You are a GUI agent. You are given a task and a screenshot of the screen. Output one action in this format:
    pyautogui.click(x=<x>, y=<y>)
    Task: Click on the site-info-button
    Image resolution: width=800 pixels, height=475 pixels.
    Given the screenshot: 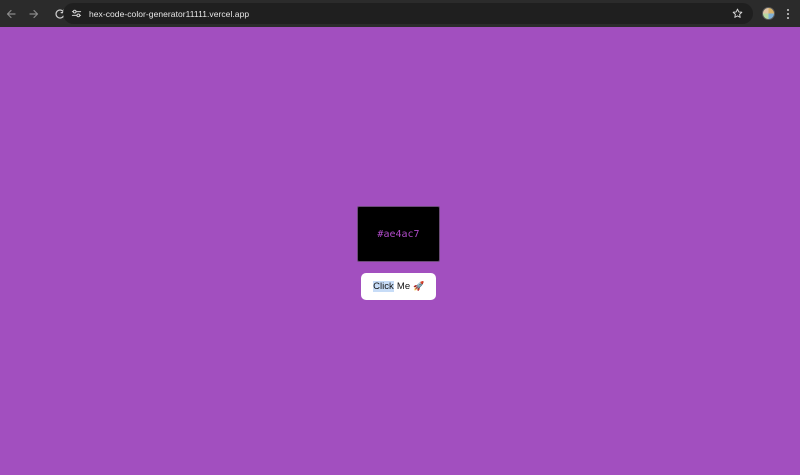 What is the action you would take?
    pyautogui.click(x=76, y=14)
    